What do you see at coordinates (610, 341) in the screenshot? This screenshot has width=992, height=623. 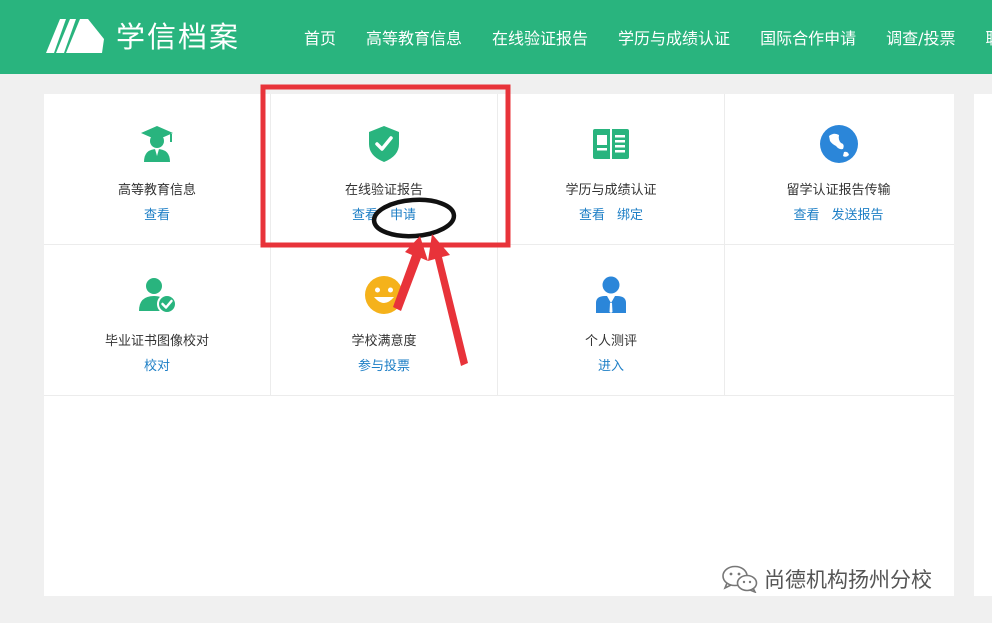 I see `card-title: 个人测评` at bounding box center [610, 341].